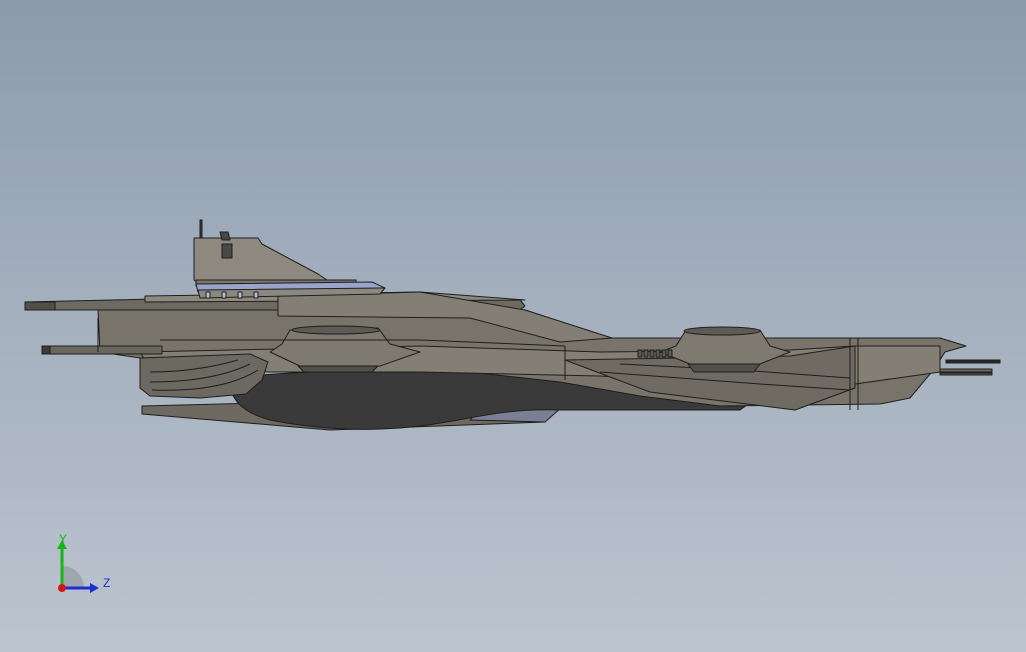 The width and height of the screenshot is (1026, 652). Describe the element at coordinates (62, 588) in the screenshot. I see `x-axis-origin` at that location.